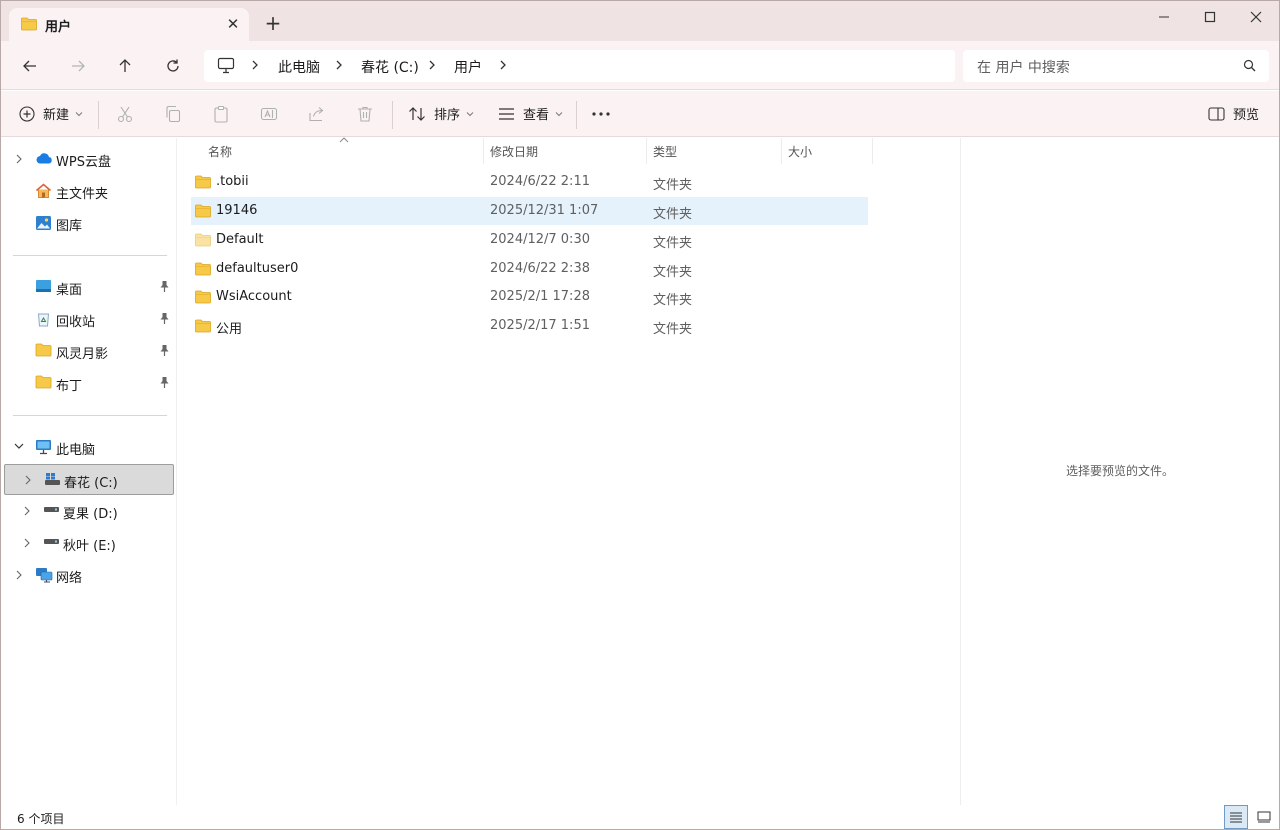 The width and height of the screenshot is (1280, 830). Describe the element at coordinates (233, 24) in the screenshot. I see `tab-close-button: ✕` at that location.